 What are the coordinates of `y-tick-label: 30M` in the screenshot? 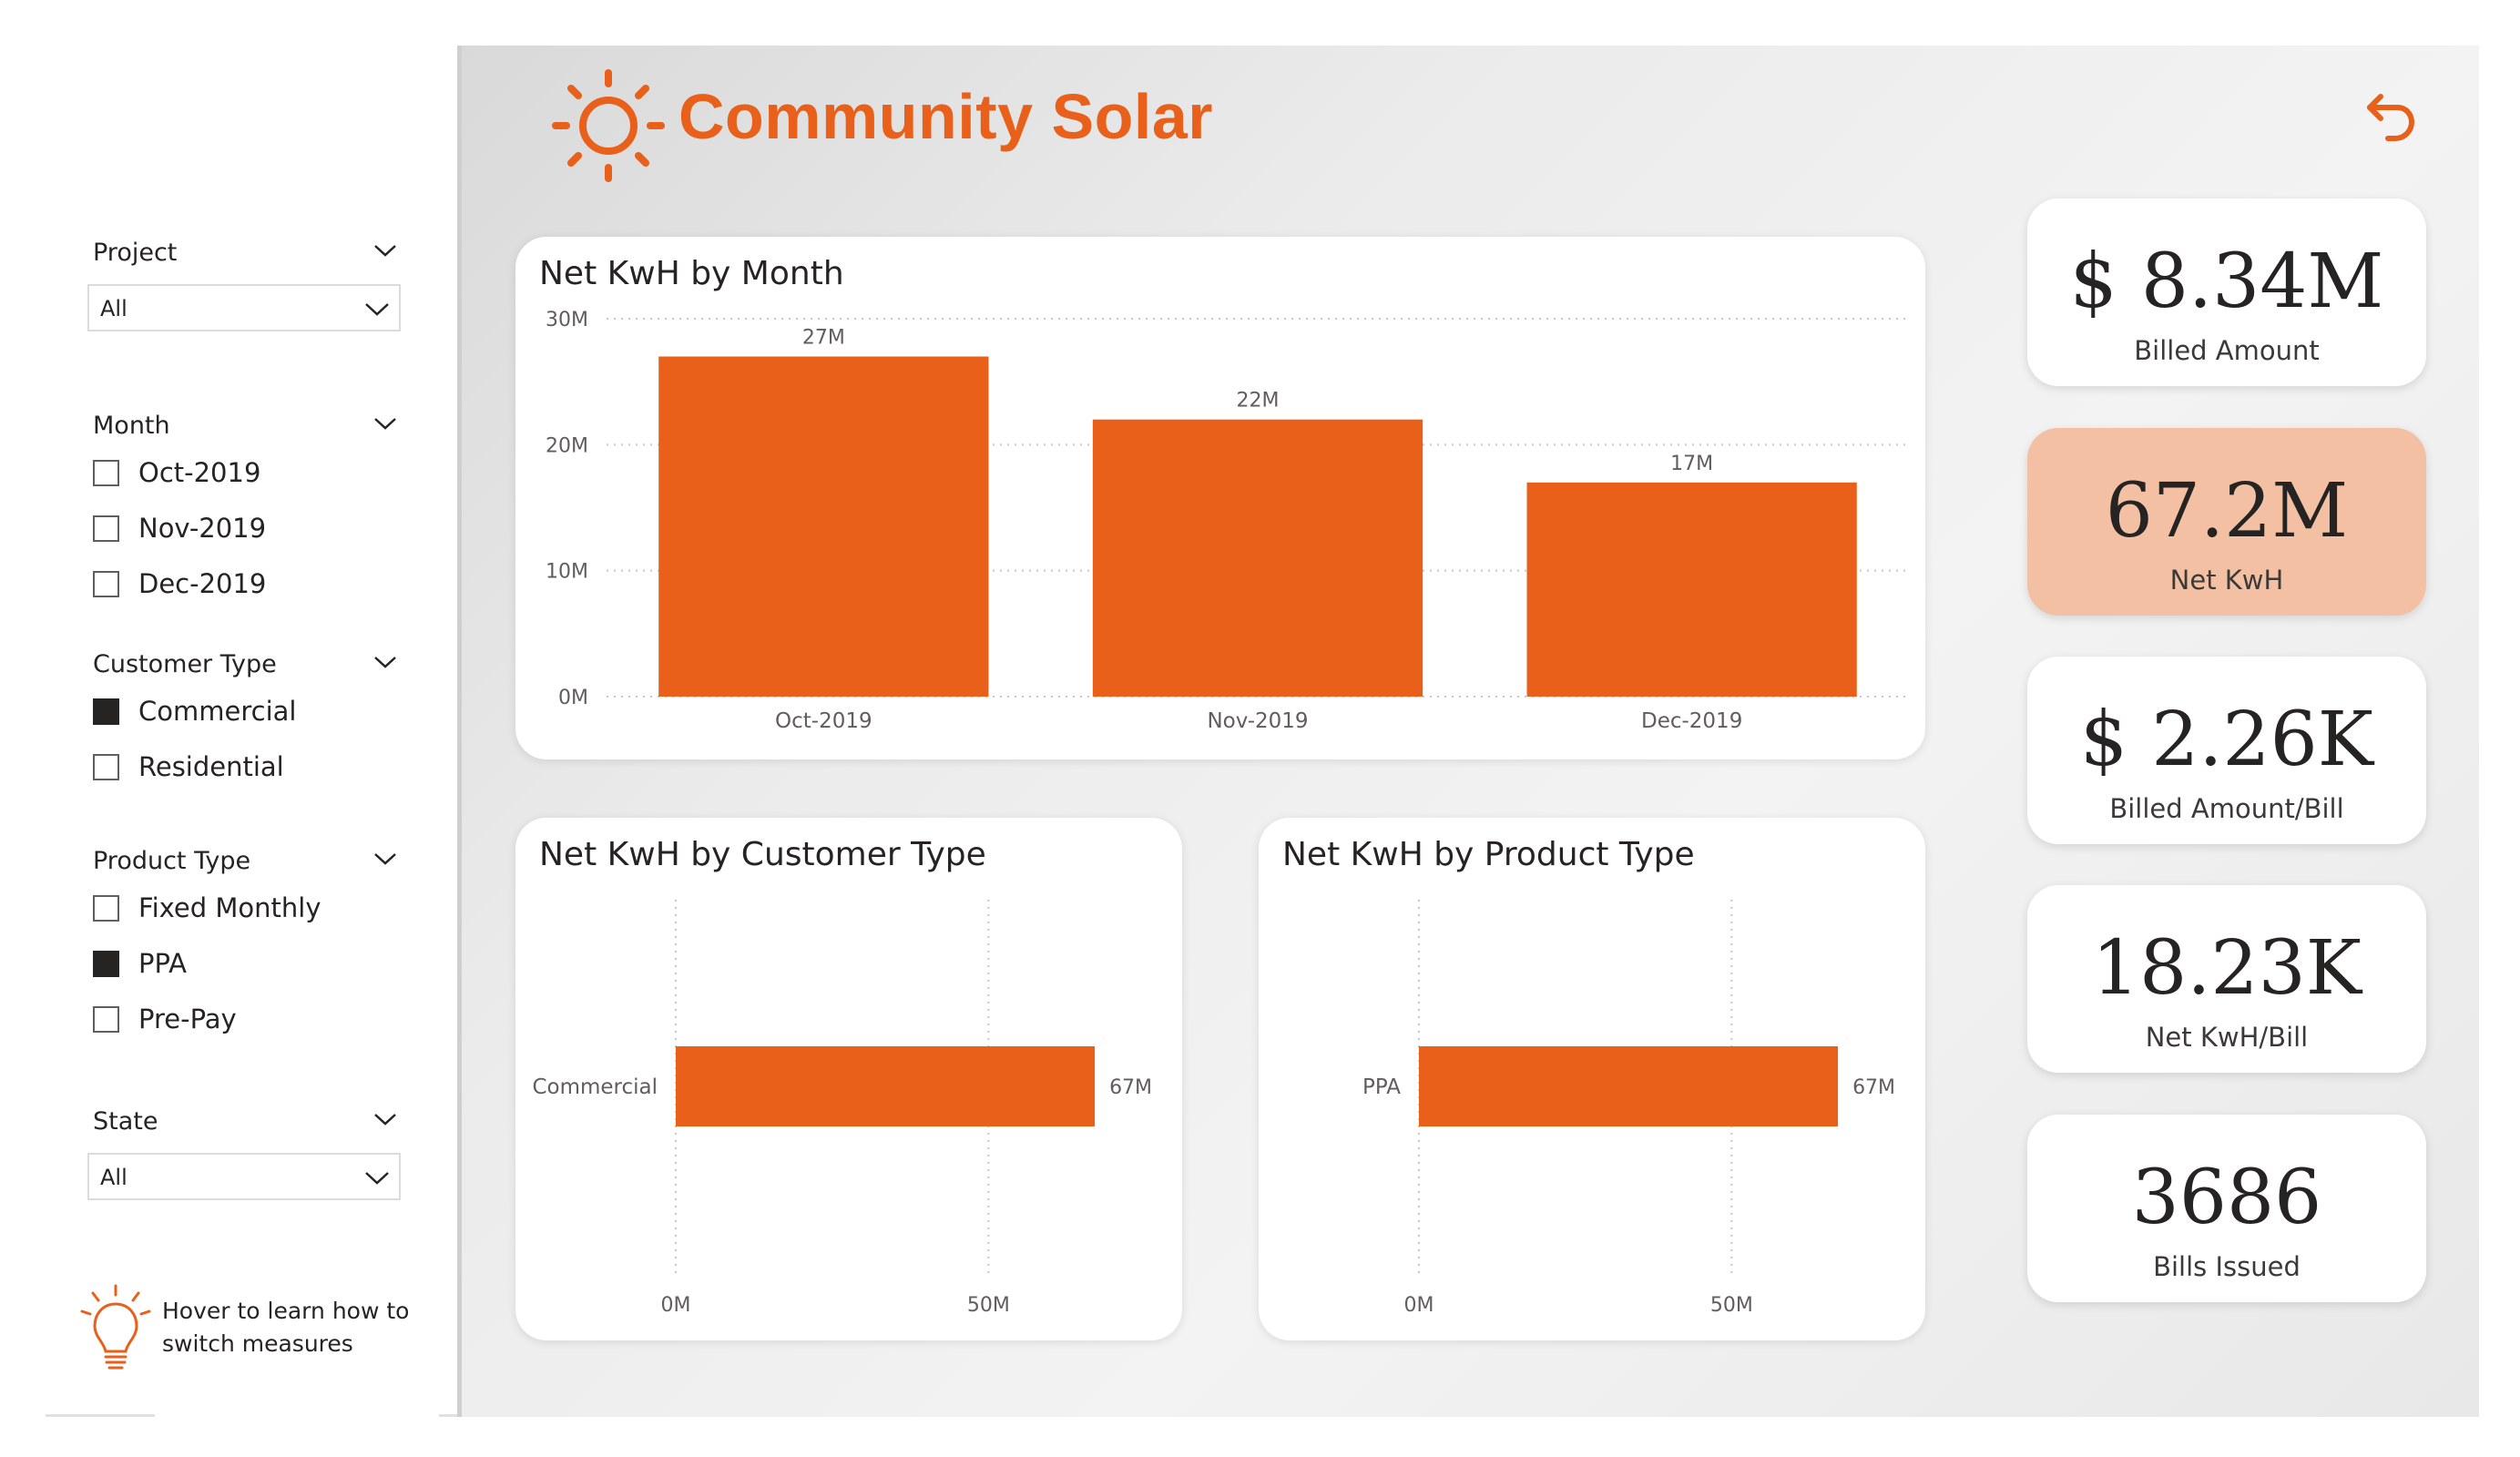 It's located at (567, 320).